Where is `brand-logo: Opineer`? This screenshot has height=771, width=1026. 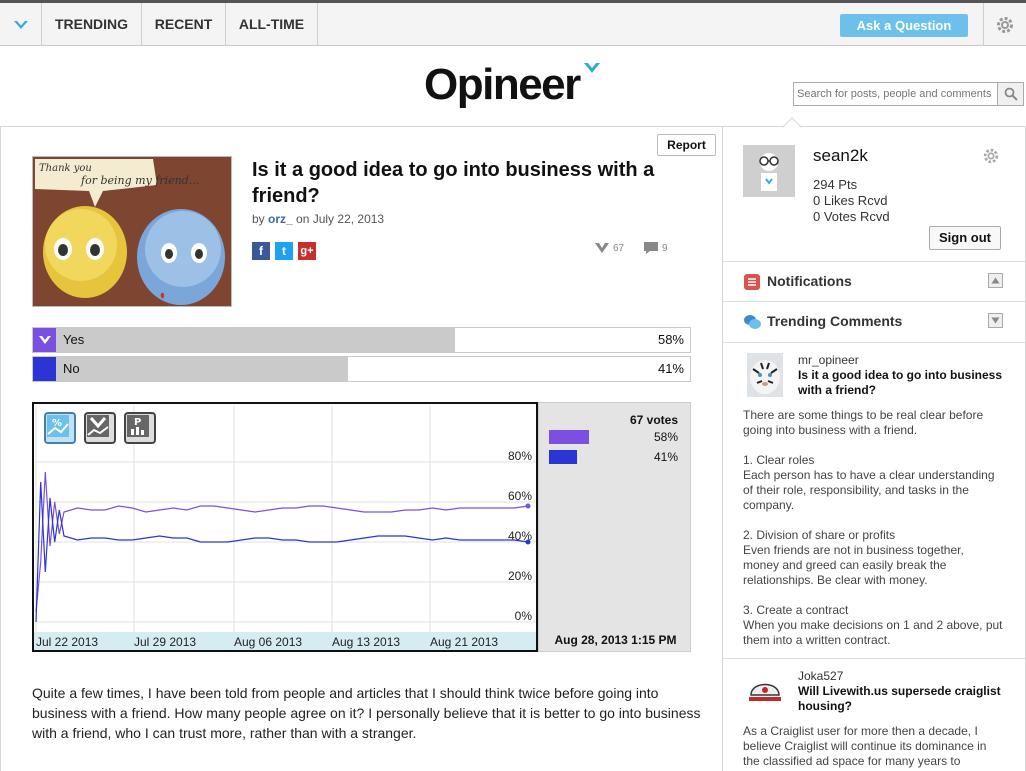
brand-logo: Opineer is located at coordinates (502, 85).